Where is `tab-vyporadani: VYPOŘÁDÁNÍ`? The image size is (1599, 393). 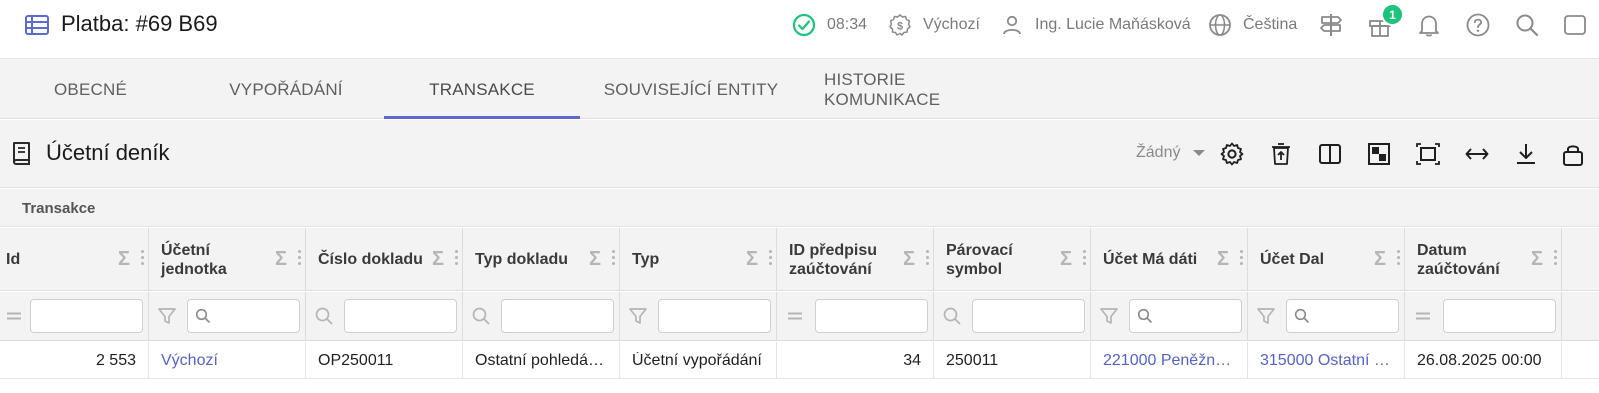 tab-vyporadani: VYPOŘÁDÁNÍ is located at coordinates (286, 89).